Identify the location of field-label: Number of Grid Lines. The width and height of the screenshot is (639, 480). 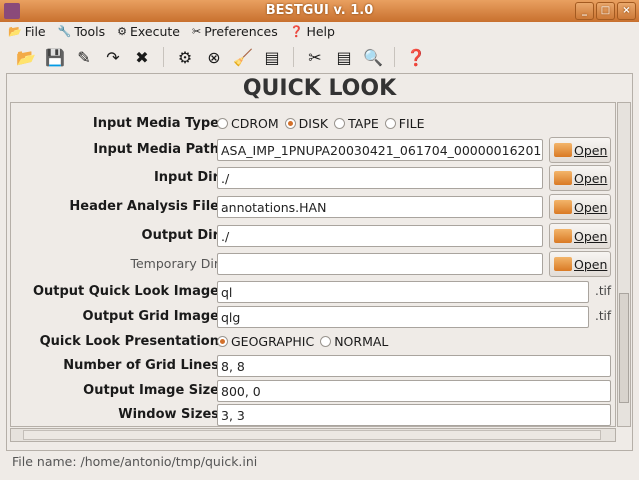
(141, 365).